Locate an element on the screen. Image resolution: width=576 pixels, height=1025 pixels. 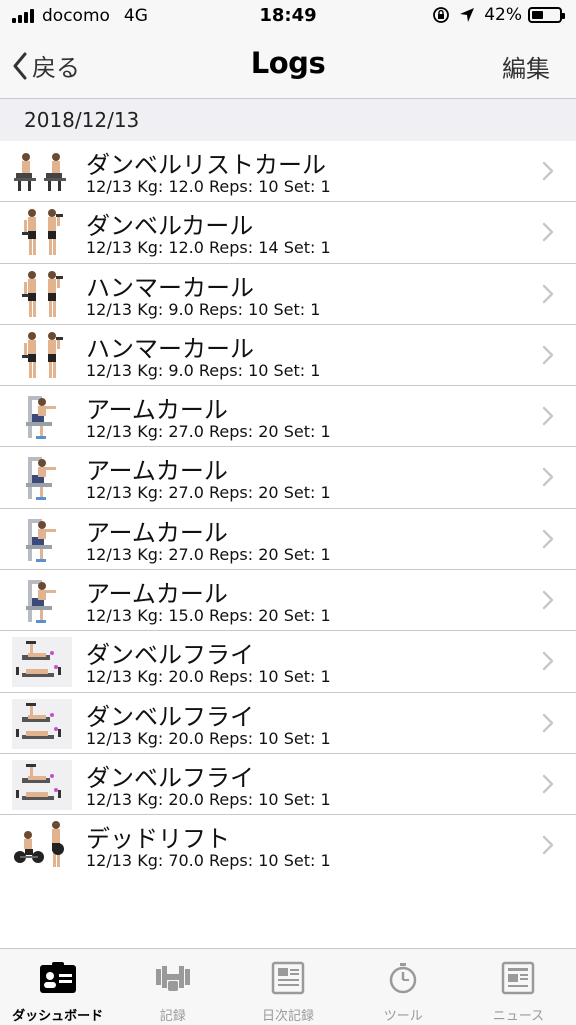
section-date: 2018/12/13 is located at coordinates (82, 120).